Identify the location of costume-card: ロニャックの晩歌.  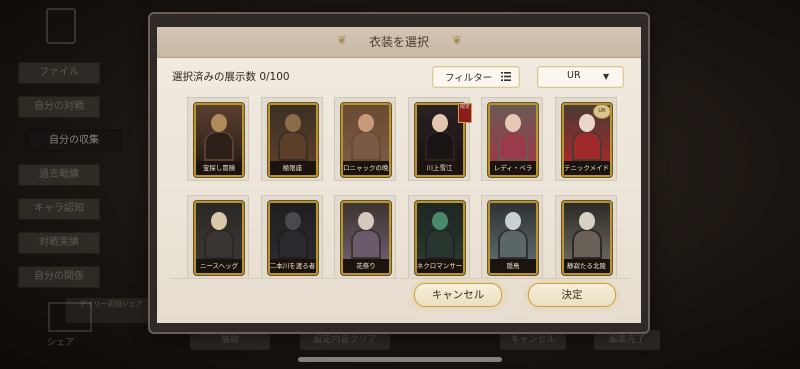
(366, 140).